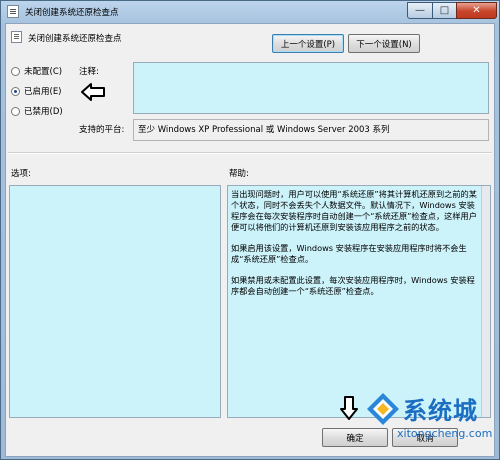 The width and height of the screenshot is (500, 460). Describe the element at coordinates (476, 10) in the screenshot. I see `close-button: ✕` at that location.